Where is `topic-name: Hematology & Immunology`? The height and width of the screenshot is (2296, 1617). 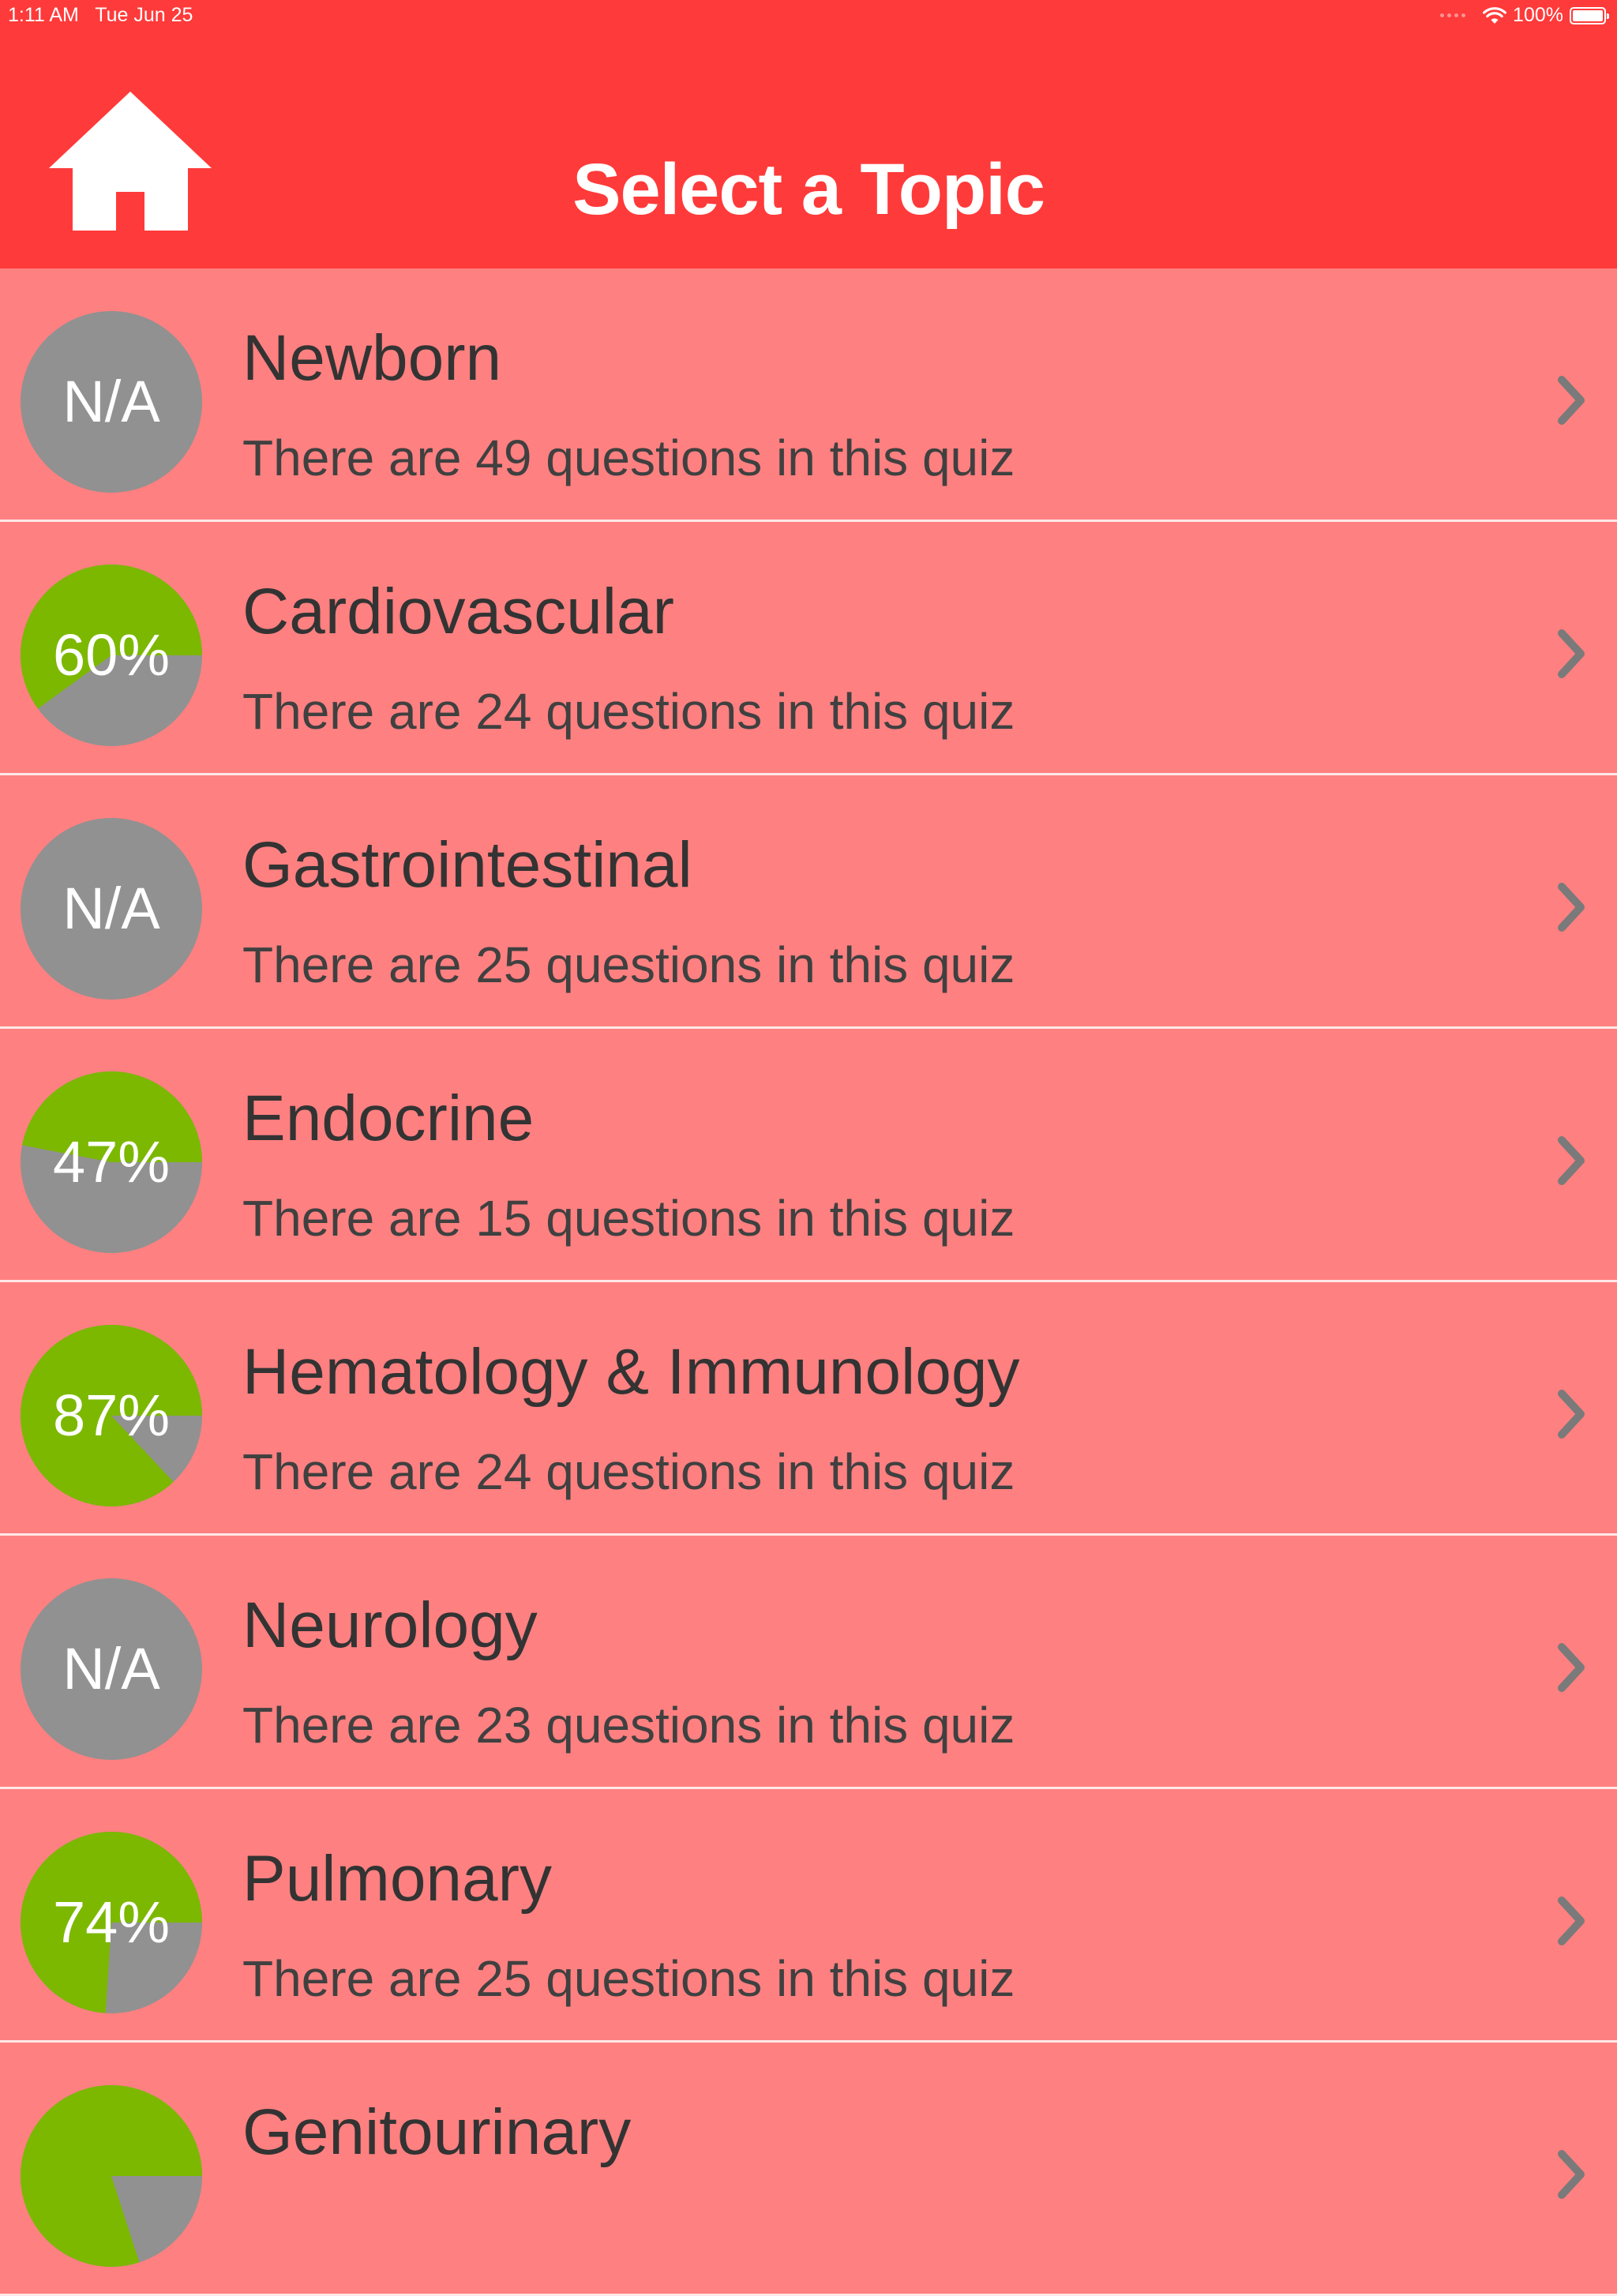
topic-name: Hematology & Immunology is located at coordinates (631, 1372).